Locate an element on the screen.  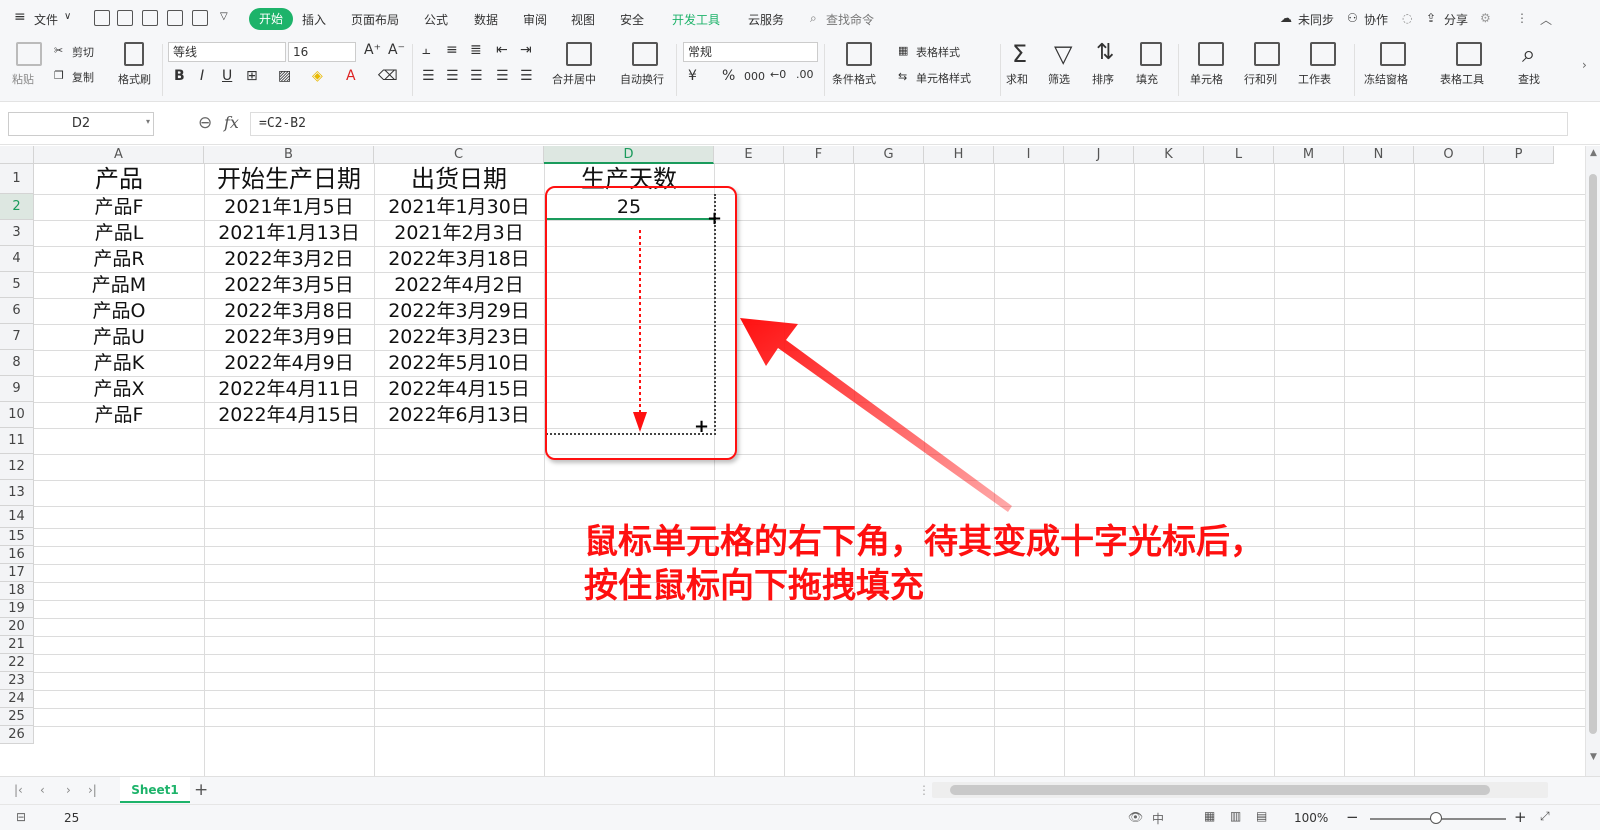
row-header-6: 6 is located at coordinates (17, 311).